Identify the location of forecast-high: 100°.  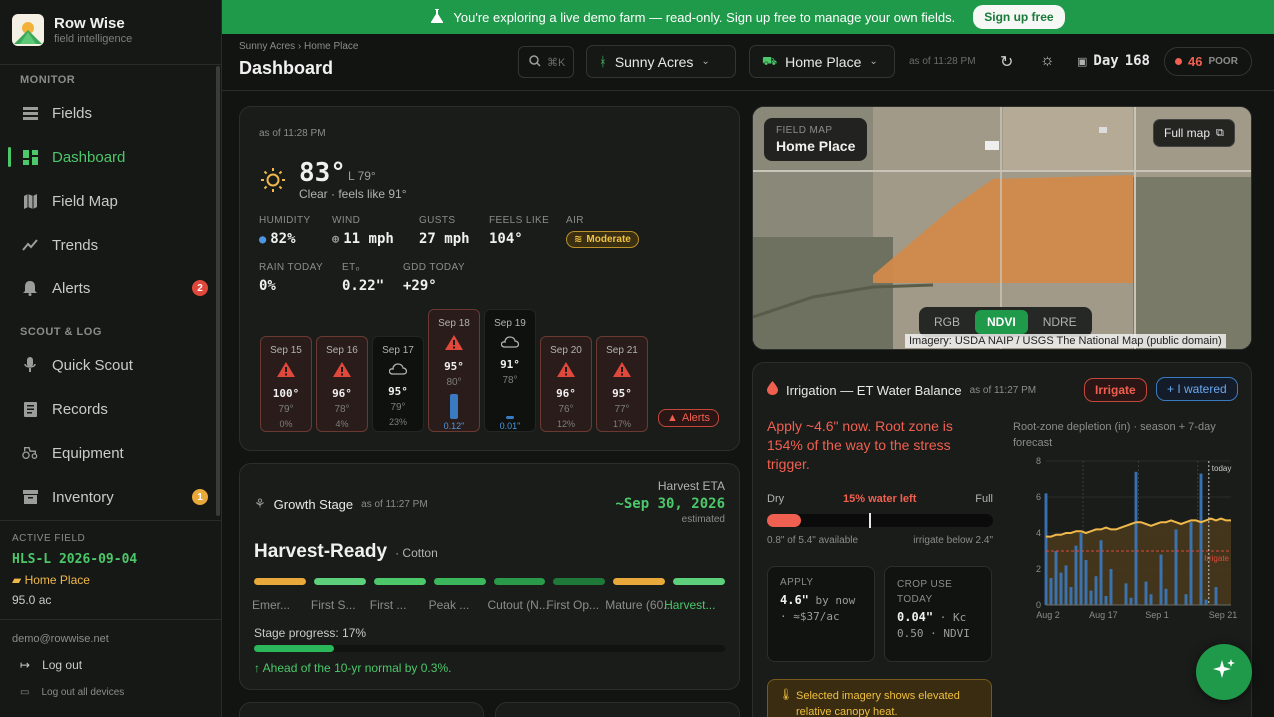
(286, 393).